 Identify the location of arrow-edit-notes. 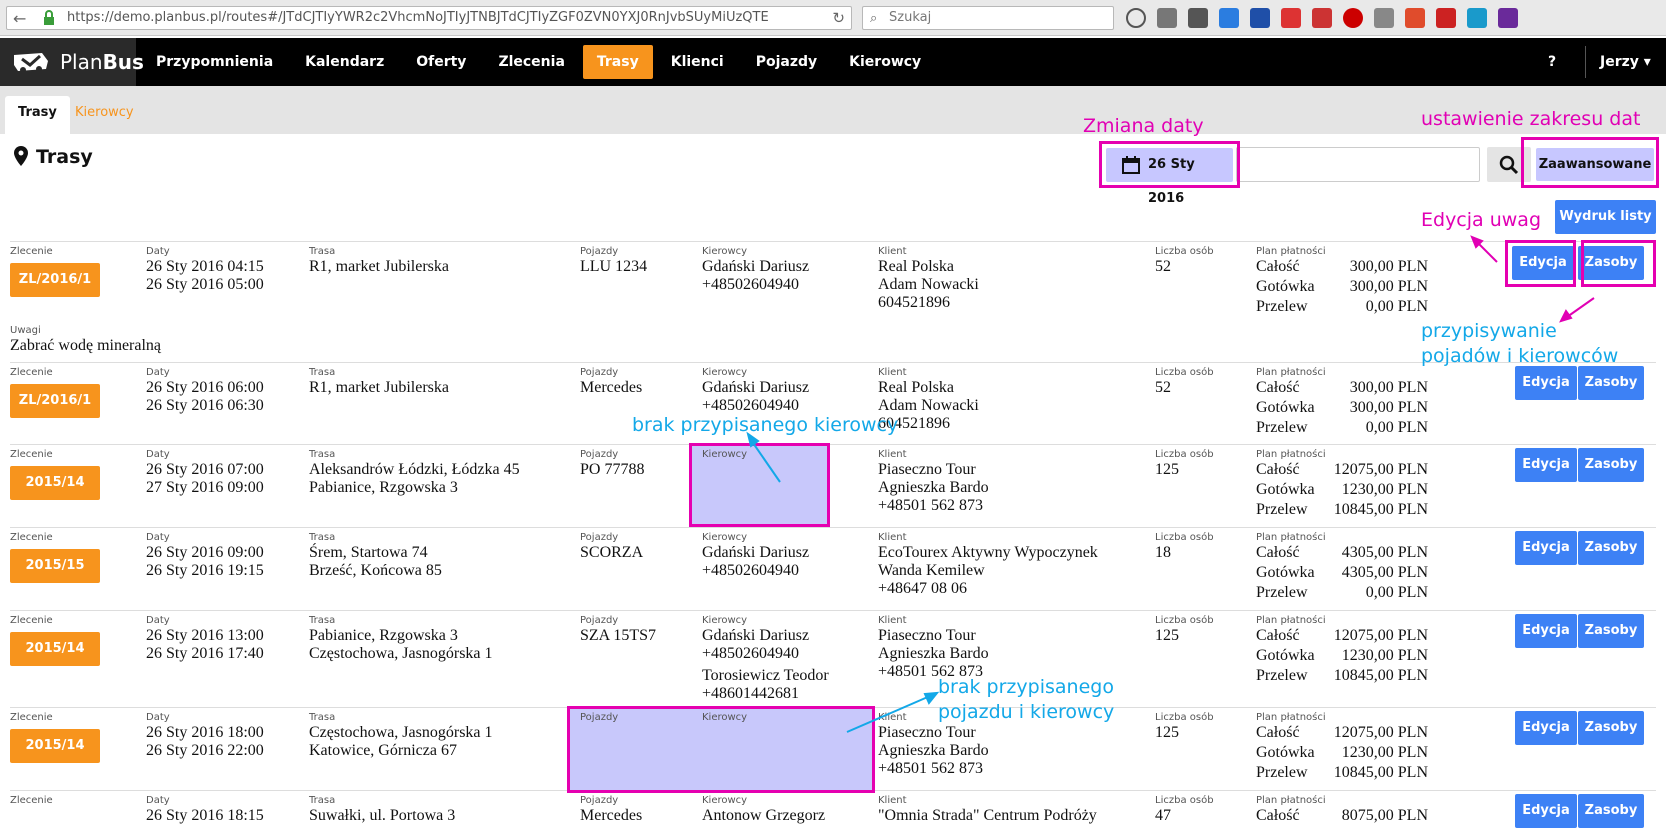
(1484, 249).